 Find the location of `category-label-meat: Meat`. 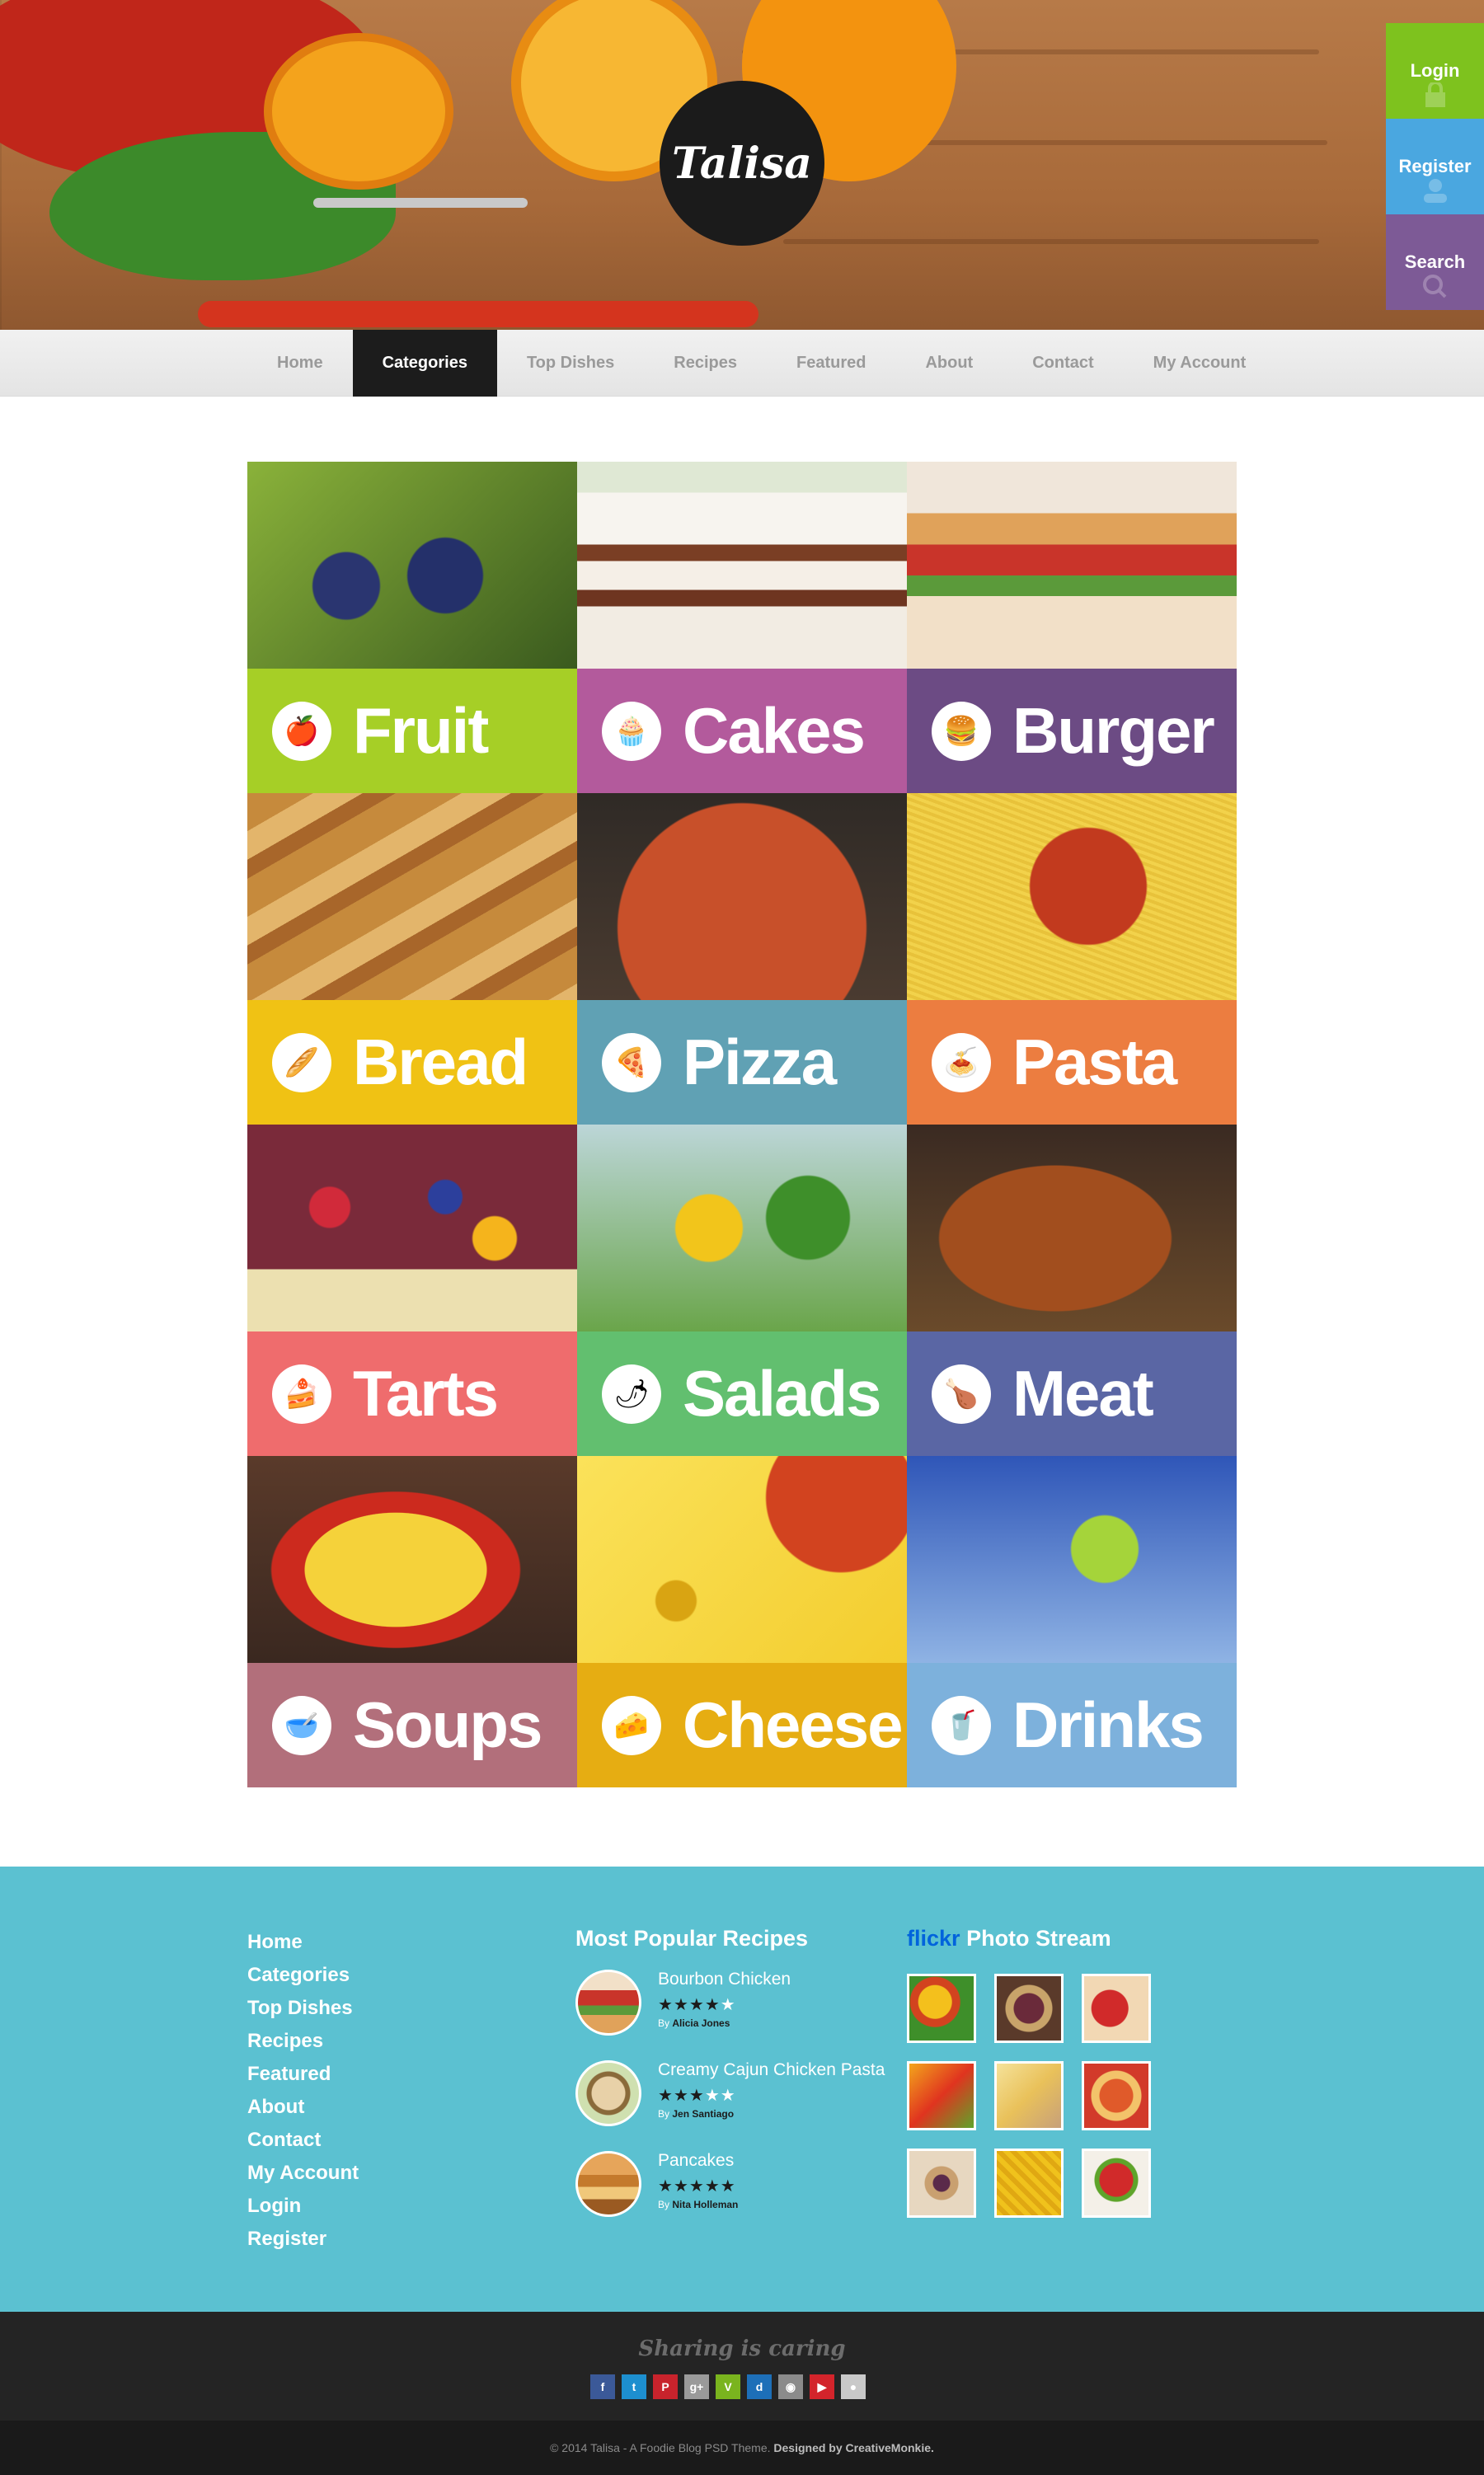

category-label-meat: Meat is located at coordinates (1083, 1393).